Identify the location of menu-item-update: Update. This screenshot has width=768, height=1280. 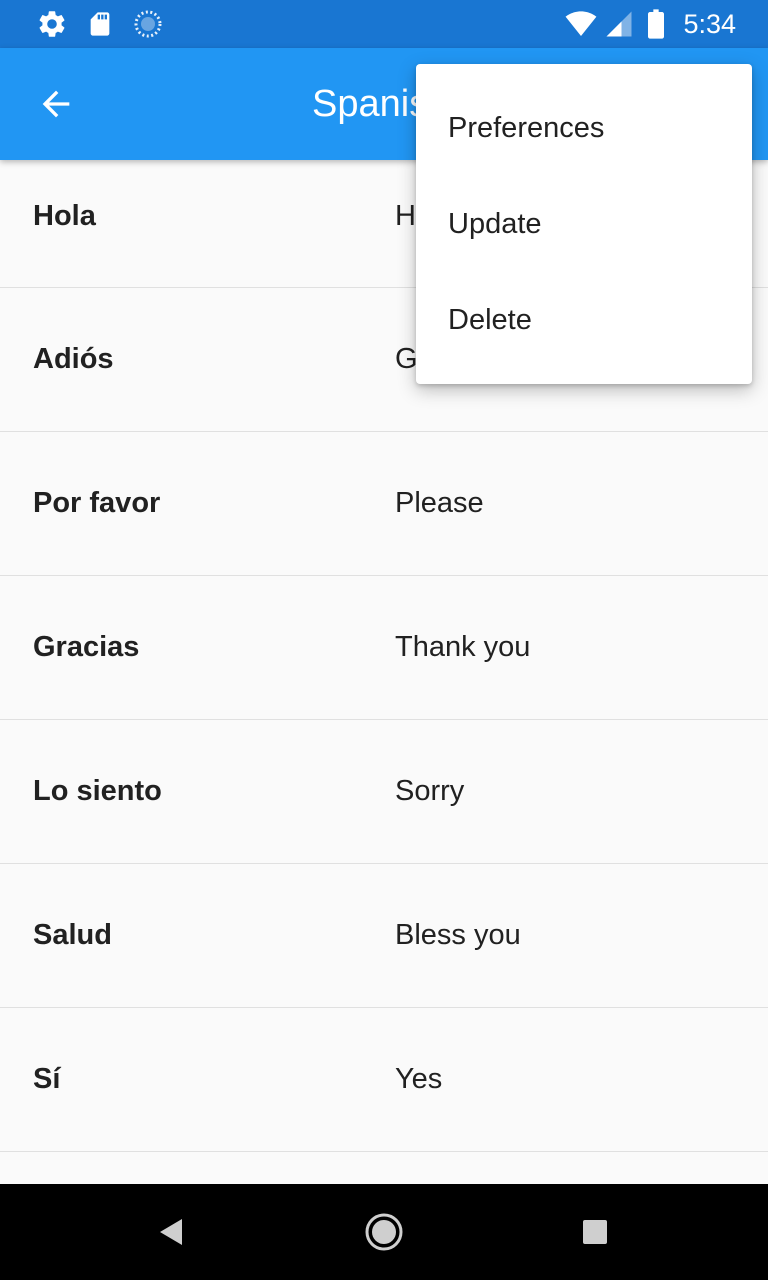
(584, 224).